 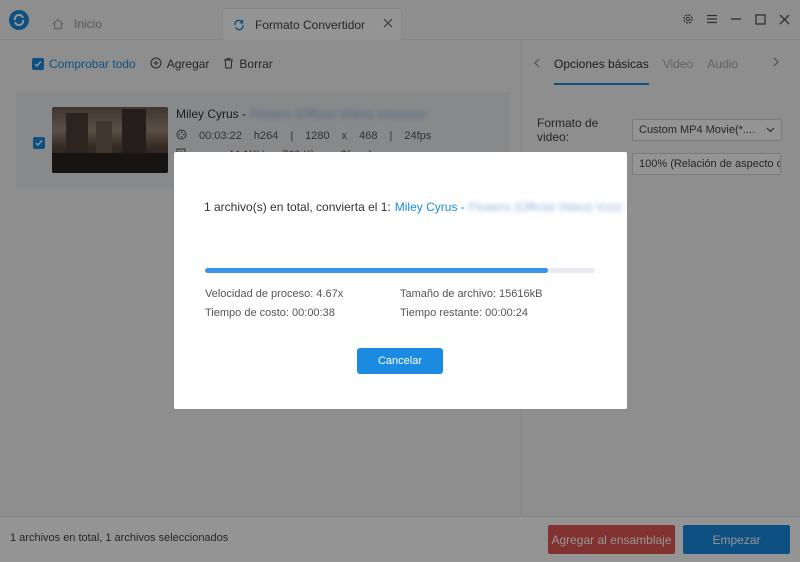 I want to click on progress-bar, so click(x=400, y=270).